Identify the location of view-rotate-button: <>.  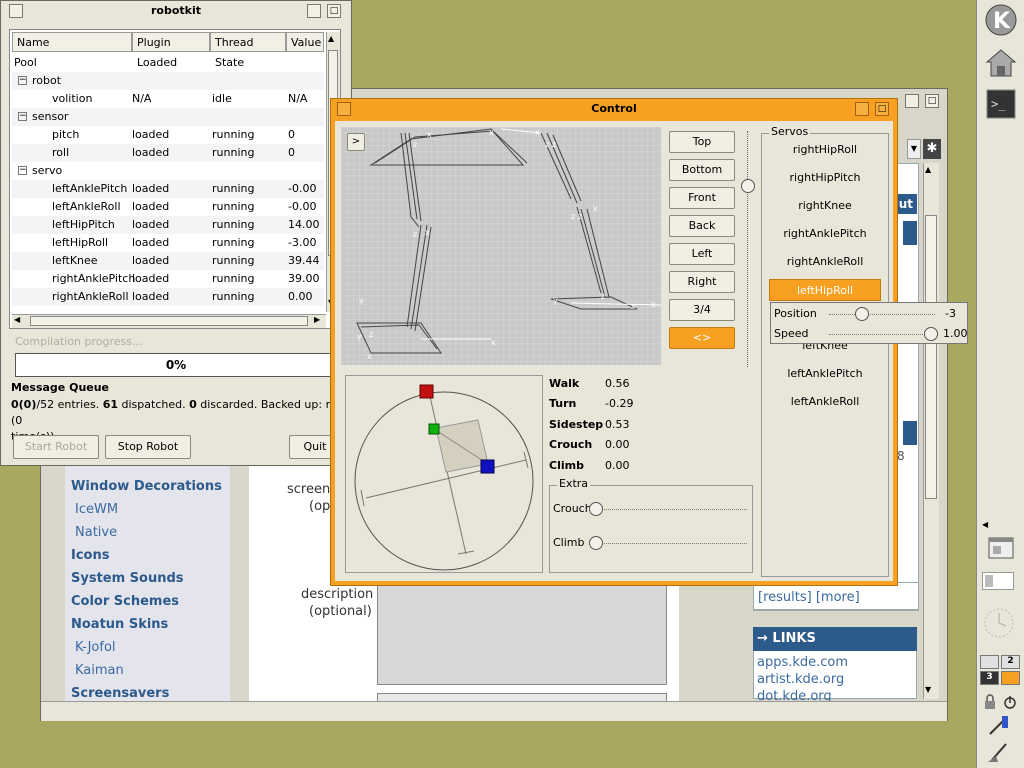
(702, 338).